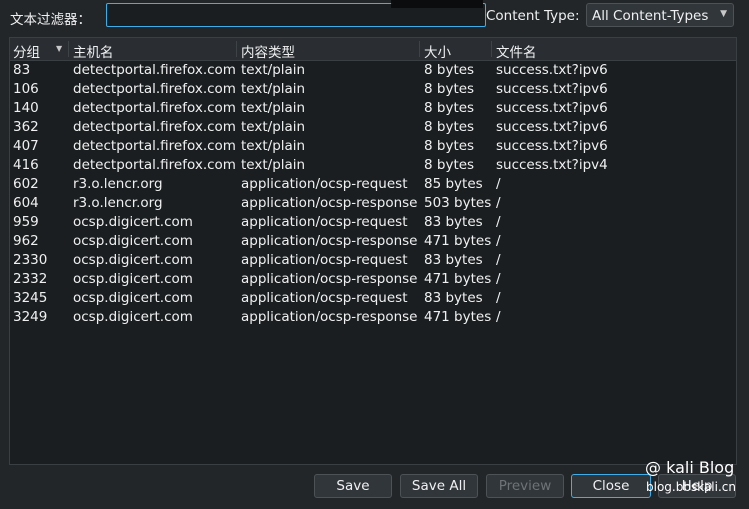 The width and height of the screenshot is (749, 509). What do you see at coordinates (514, 51) in the screenshot?
I see `column-header-filename: 文件名` at bounding box center [514, 51].